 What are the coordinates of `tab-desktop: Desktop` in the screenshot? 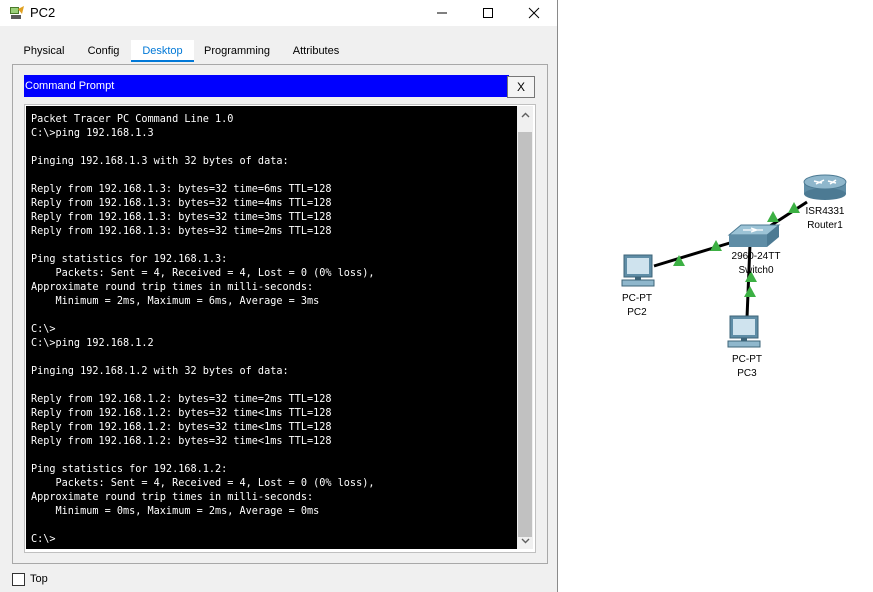 It's located at (162, 51).